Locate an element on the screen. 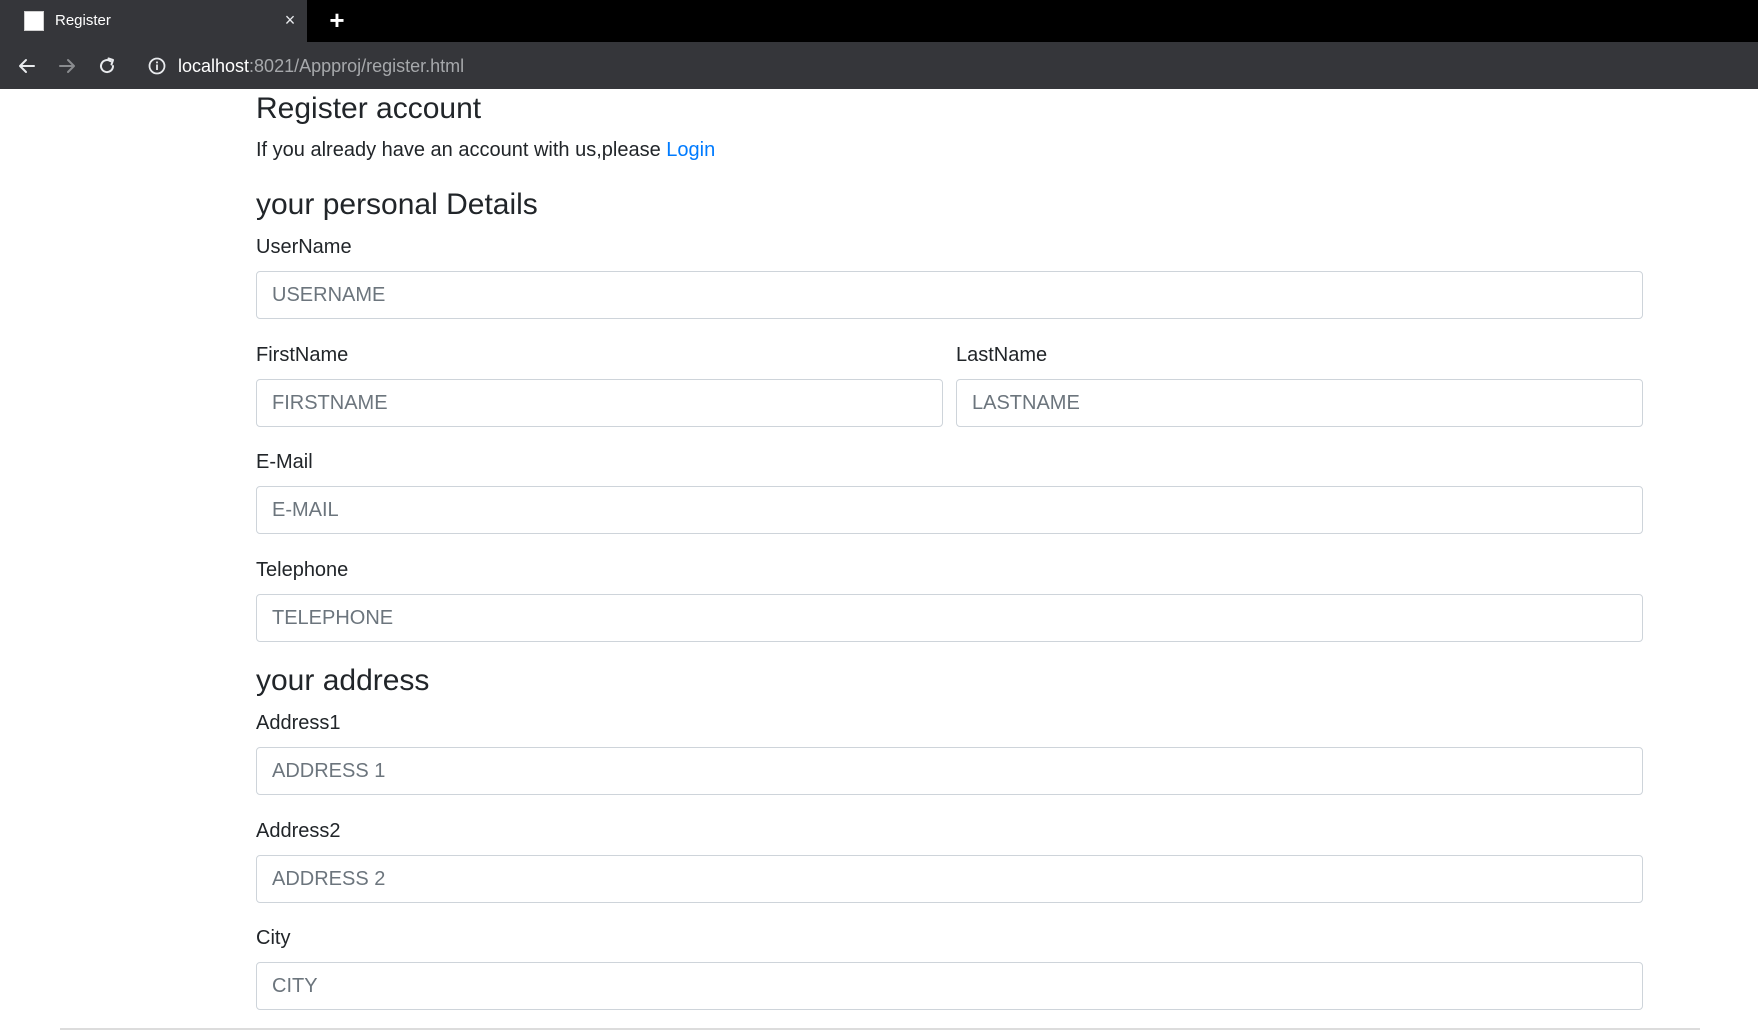 The width and height of the screenshot is (1758, 1031). reload-button is located at coordinates (107, 66).